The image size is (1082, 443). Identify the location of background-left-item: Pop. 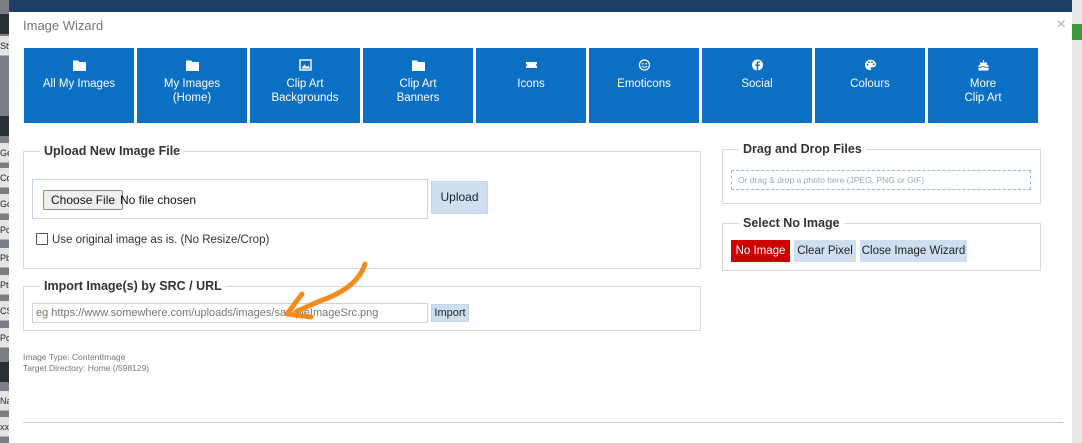
(4, 338).